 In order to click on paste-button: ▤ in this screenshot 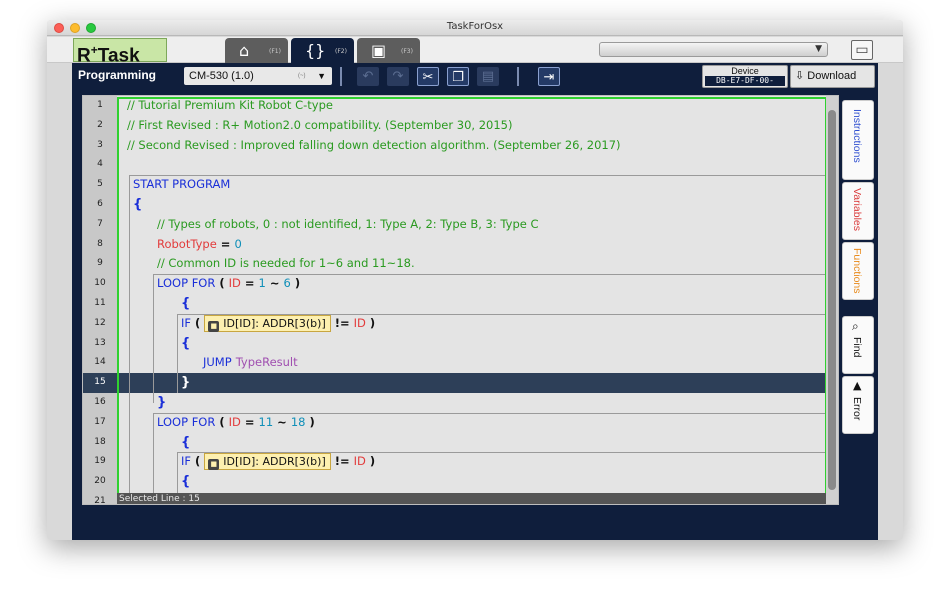, I will do `click(488, 76)`.